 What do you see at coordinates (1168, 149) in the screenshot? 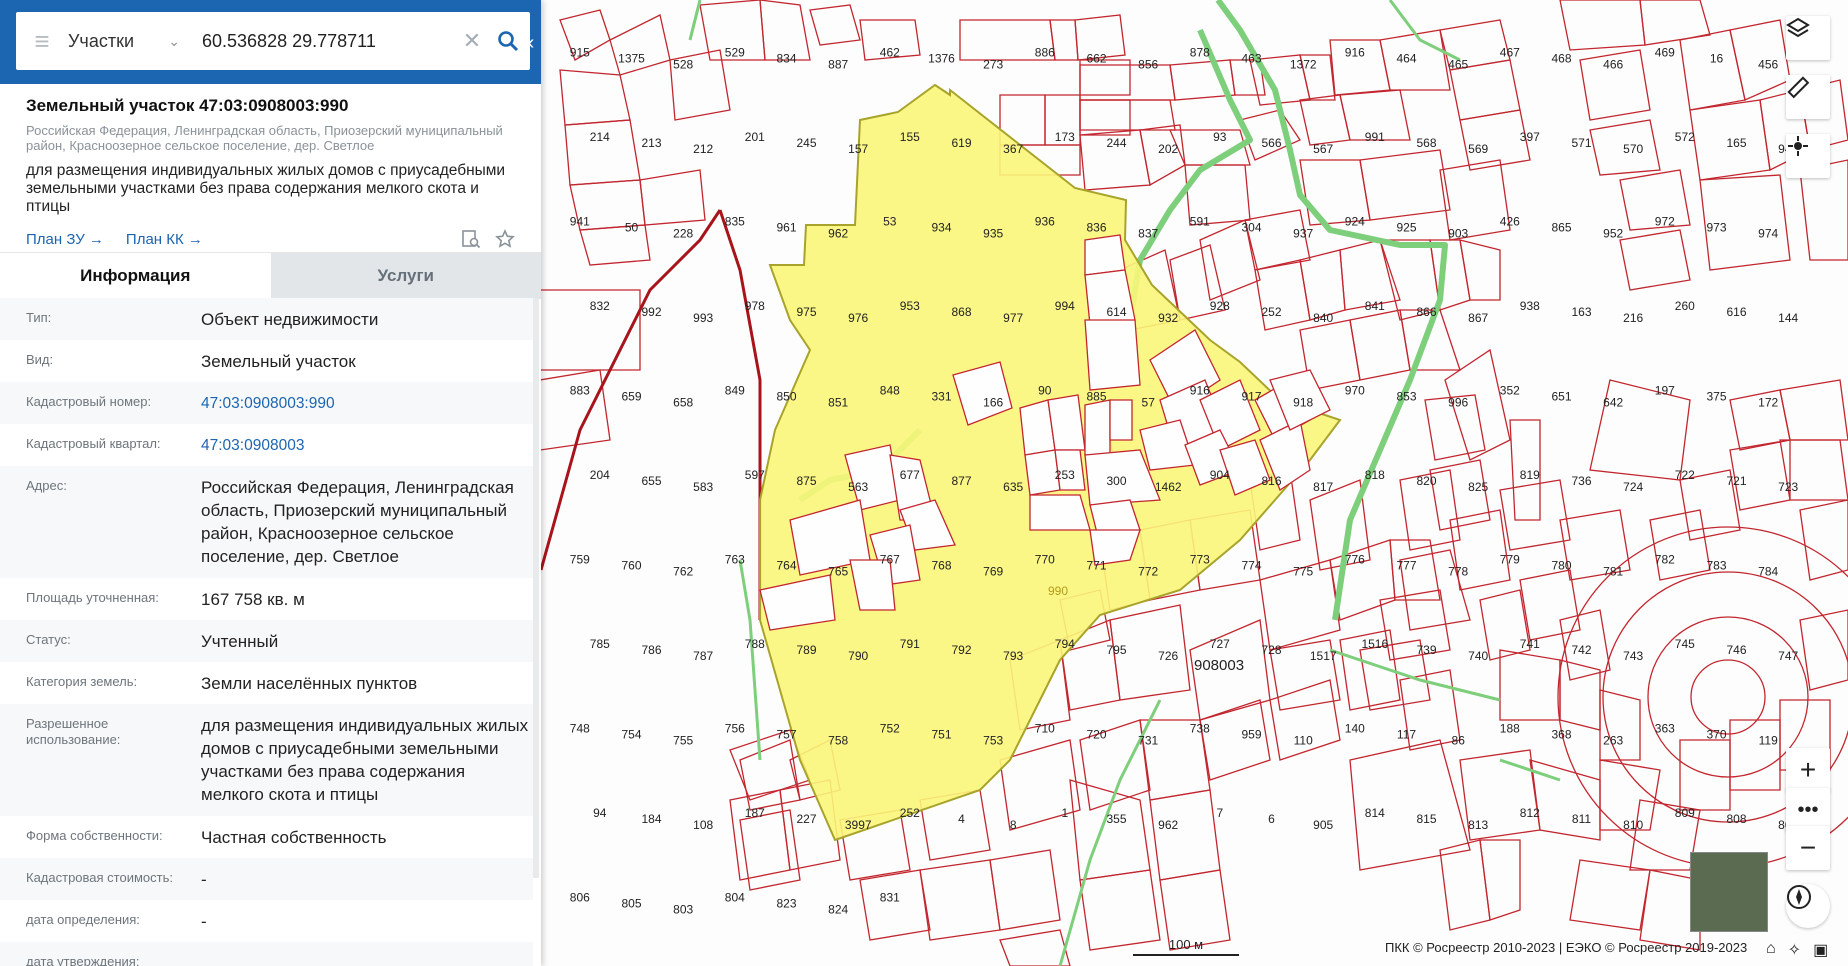
I see `parcel-number-label: 202` at bounding box center [1168, 149].